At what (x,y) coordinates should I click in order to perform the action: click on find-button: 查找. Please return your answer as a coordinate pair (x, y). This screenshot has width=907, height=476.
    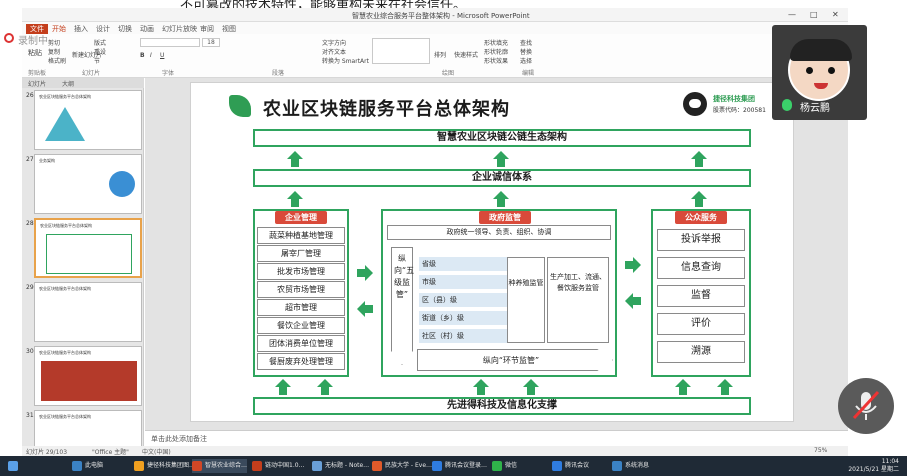
    Looking at the image, I should click on (526, 42).